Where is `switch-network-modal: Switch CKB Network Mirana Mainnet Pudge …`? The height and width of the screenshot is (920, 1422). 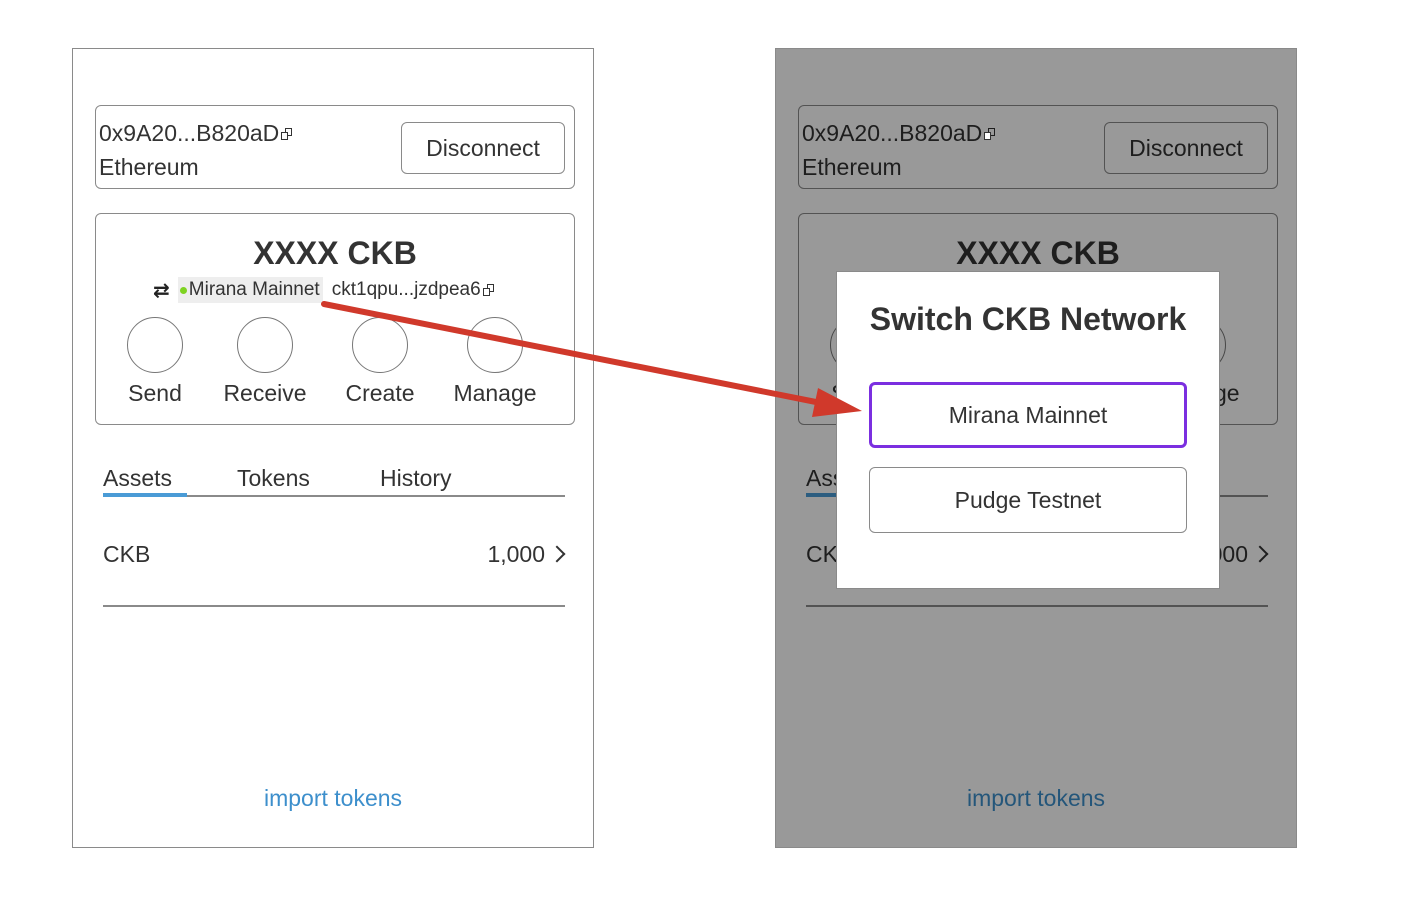
switch-network-modal: Switch CKB Network Mirana Mainnet Pudge … is located at coordinates (1028, 430).